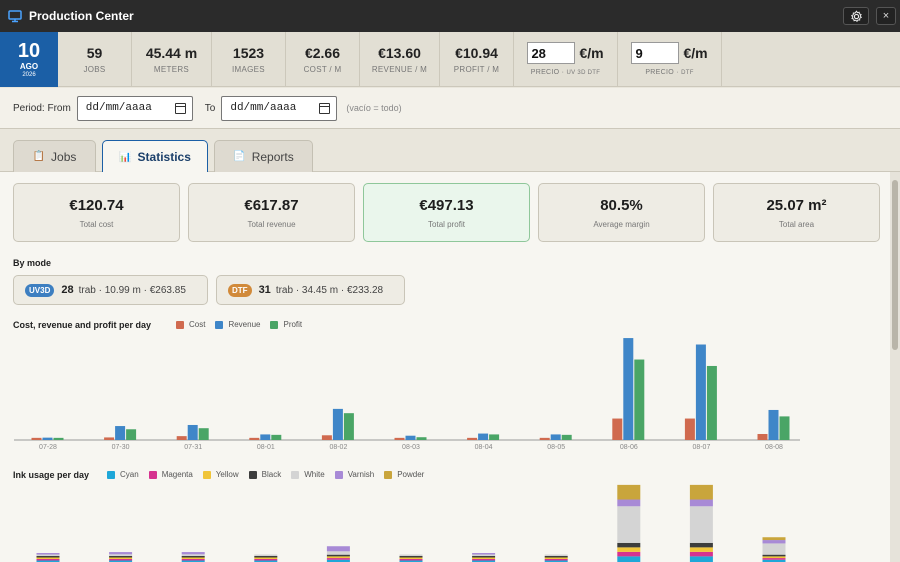  Describe the element at coordinates (51, 475) in the screenshot. I see `chart2-title: Ink usage per day` at that location.